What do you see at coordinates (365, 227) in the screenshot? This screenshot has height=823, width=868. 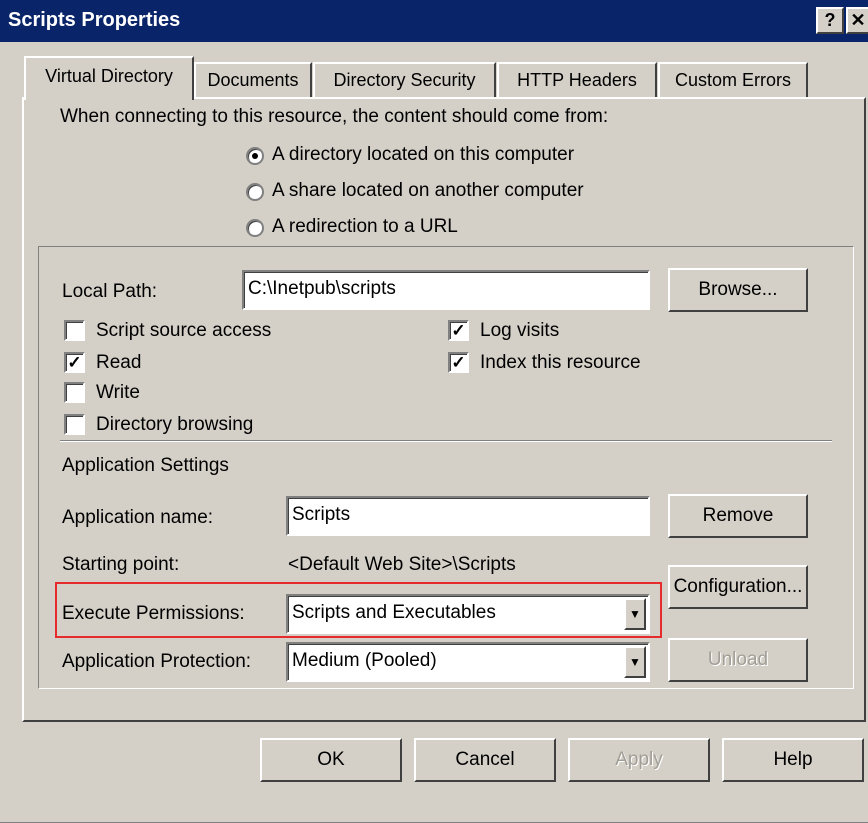 I see `radio-url-redirection-label: A redirection to a URL` at bounding box center [365, 227].